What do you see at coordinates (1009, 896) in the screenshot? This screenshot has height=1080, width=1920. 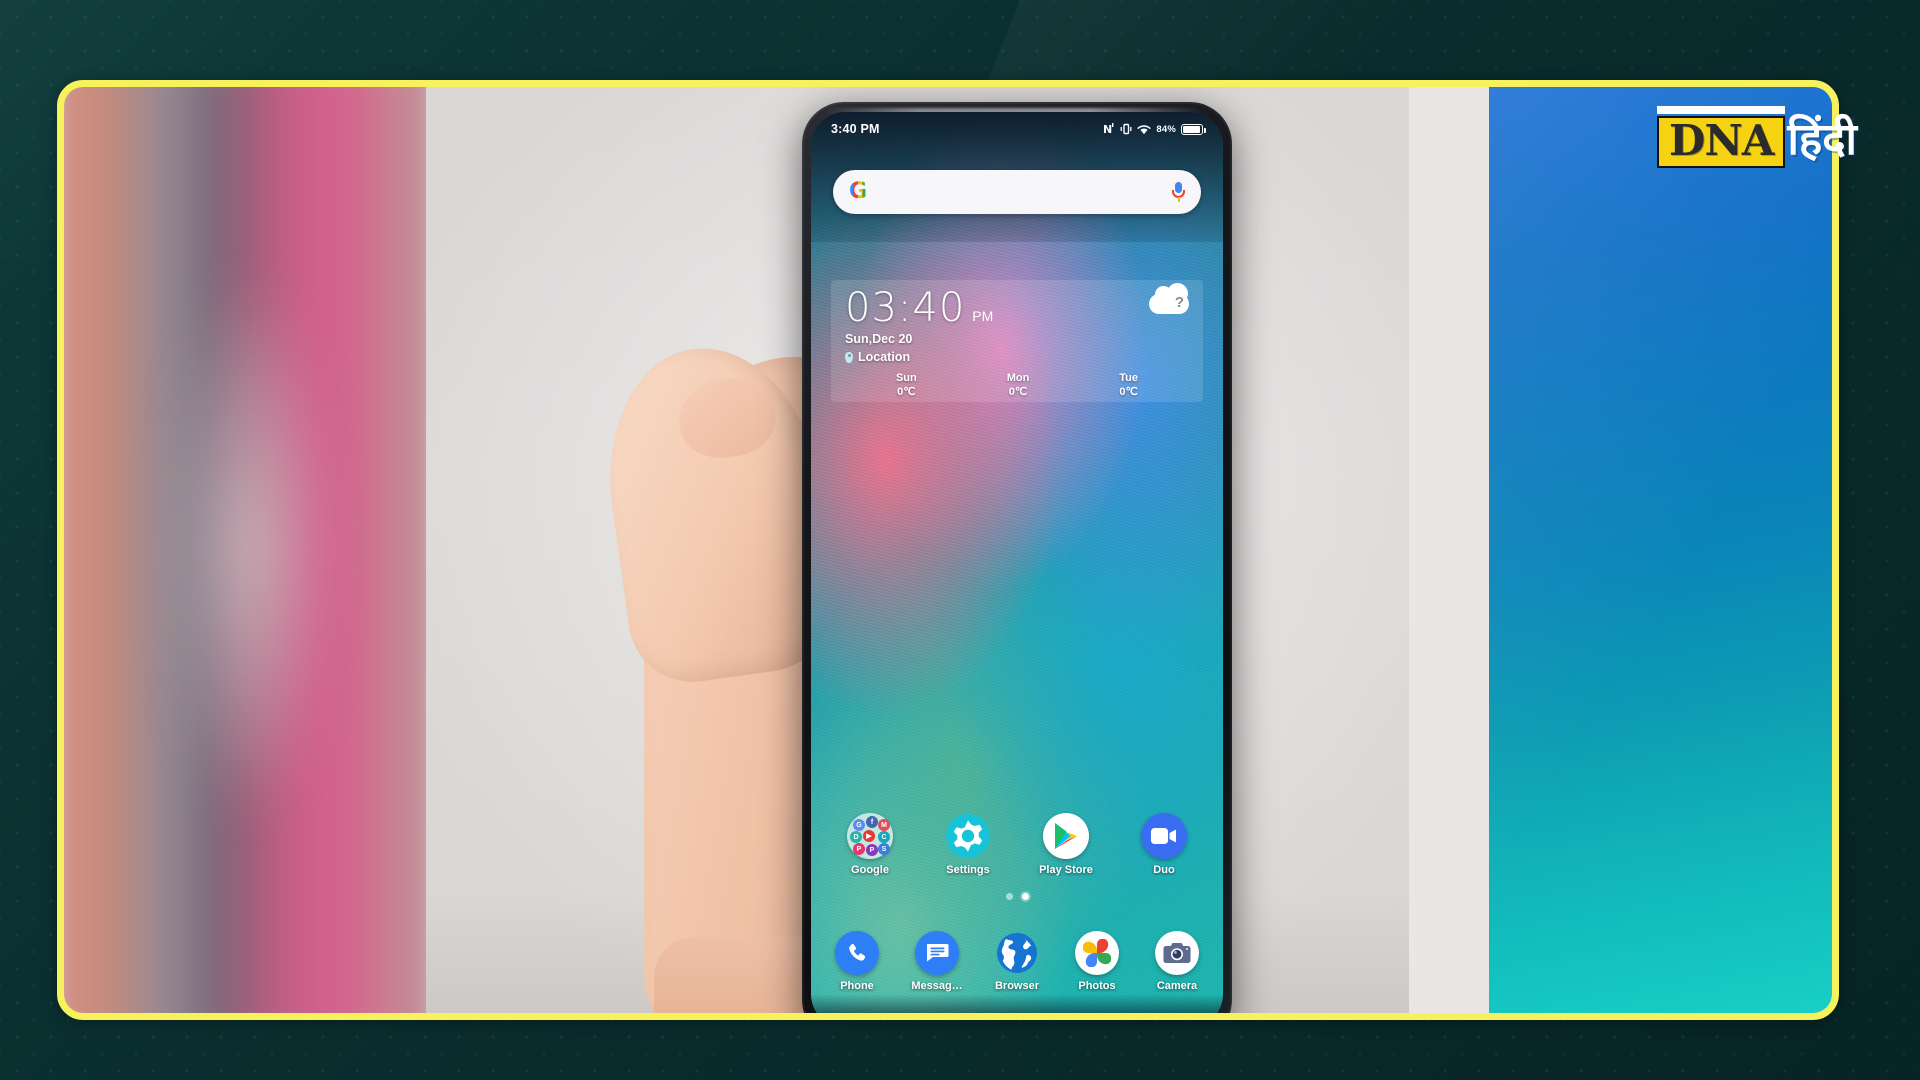 I see `page-dot` at bounding box center [1009, 896].